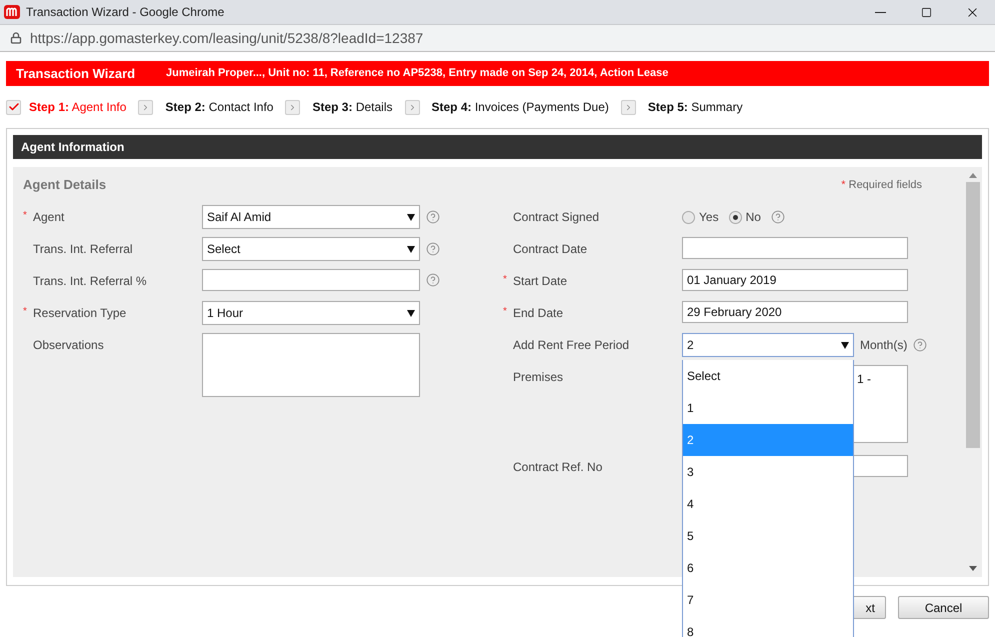 The height and width of the screenshot is (637, 995). I want to click on input-field: 01 January 2019, so click(795, 280).